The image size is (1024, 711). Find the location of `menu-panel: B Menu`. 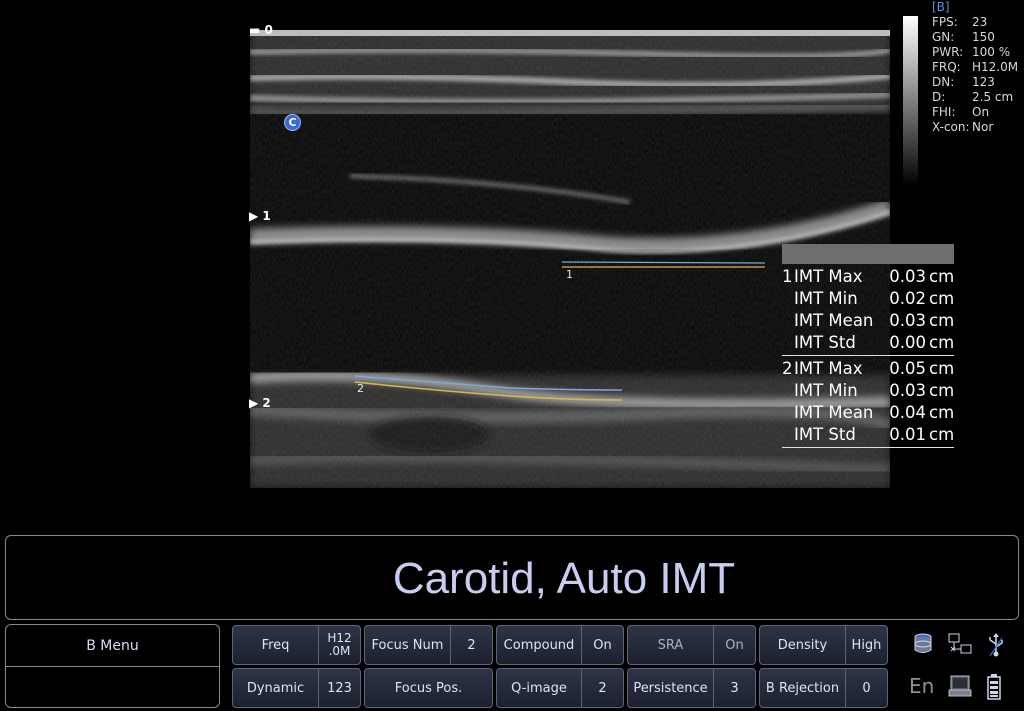

menu-panel: B Menu is located at coordinates (112, 666).